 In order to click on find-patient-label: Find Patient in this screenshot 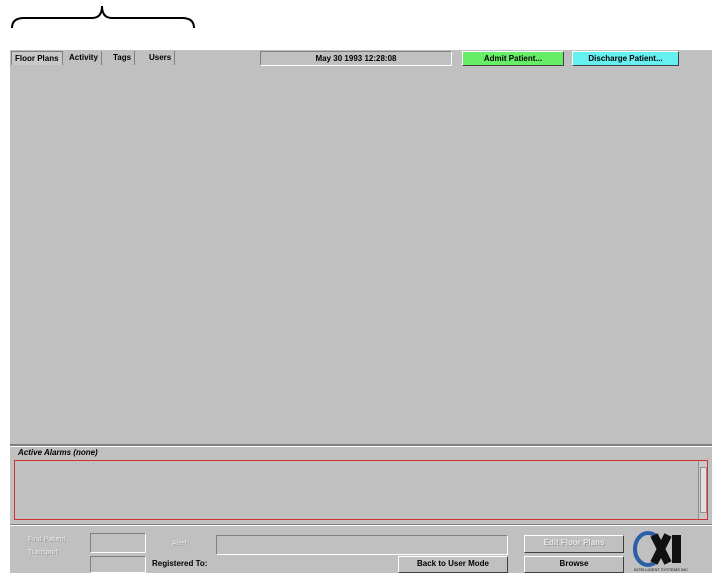, I will do `click(47, 539)`.